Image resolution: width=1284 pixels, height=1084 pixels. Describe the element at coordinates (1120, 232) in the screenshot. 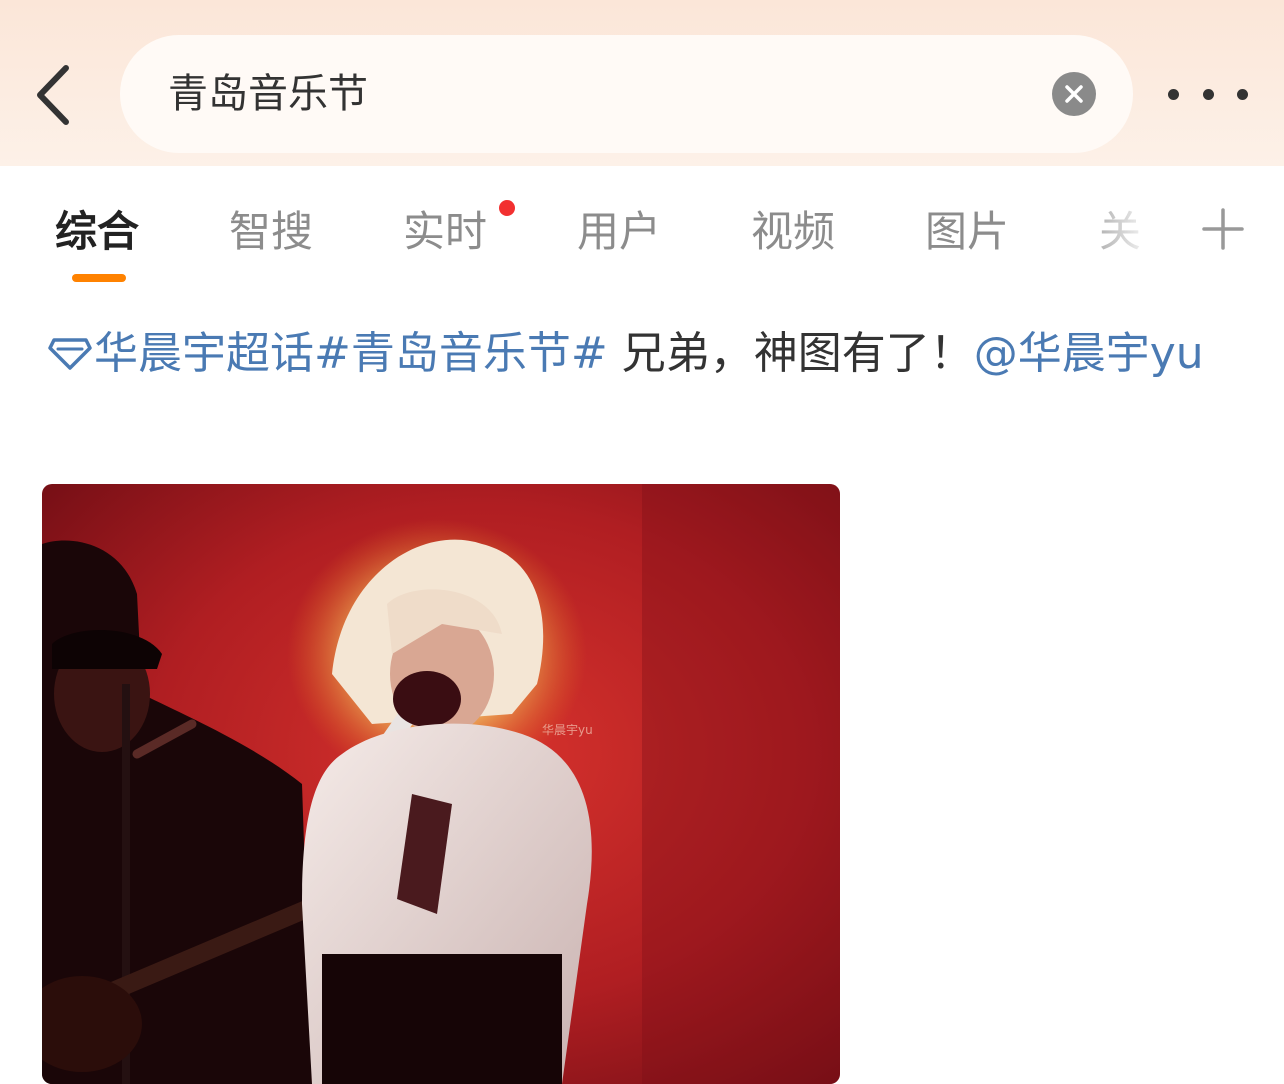

I see `tab-partial: 关` at that location.